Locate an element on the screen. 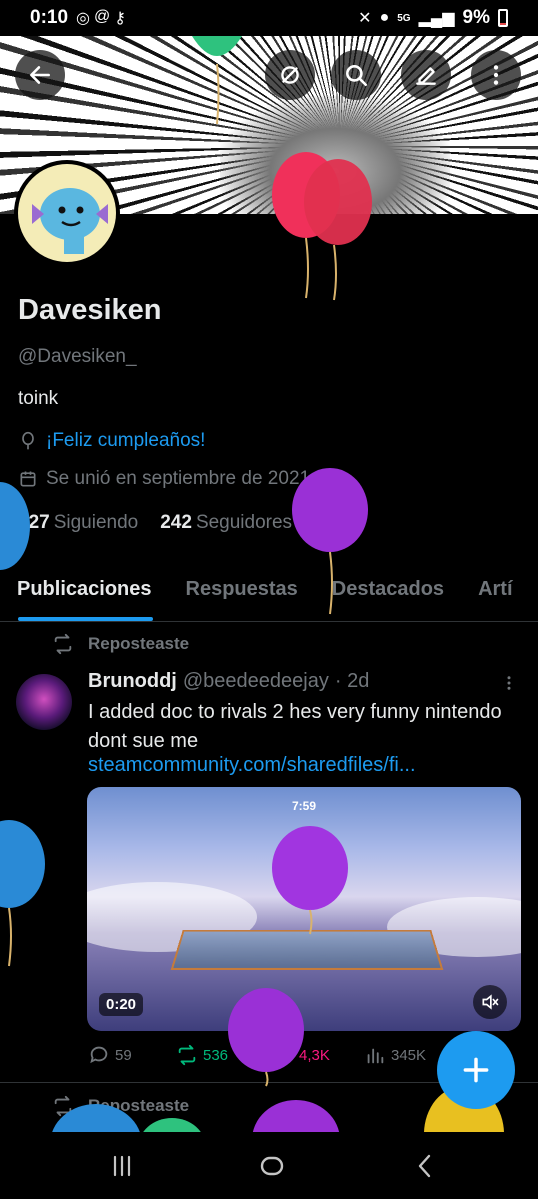  balloon-purple is located at coordinates (330, 541).